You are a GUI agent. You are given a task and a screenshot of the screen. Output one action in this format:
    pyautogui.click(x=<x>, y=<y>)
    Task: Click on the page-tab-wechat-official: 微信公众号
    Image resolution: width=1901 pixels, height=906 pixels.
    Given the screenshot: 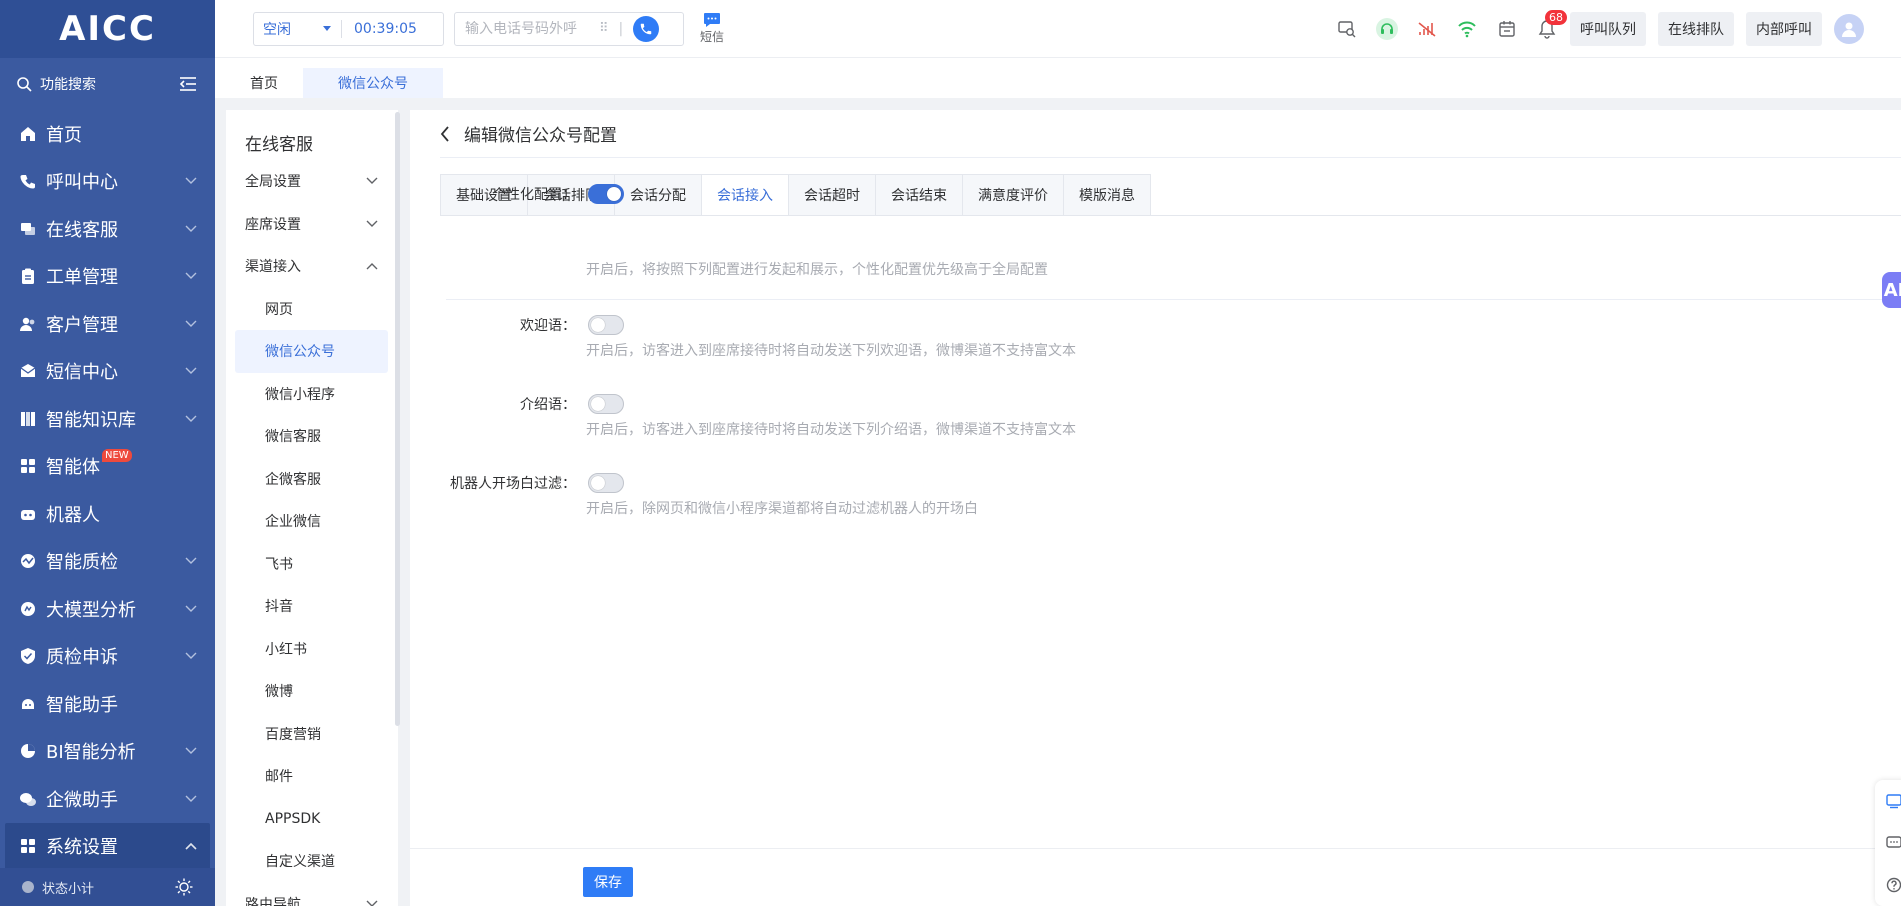 What is the action you would take?
    pyautogui.click(x=373, y=83)
    